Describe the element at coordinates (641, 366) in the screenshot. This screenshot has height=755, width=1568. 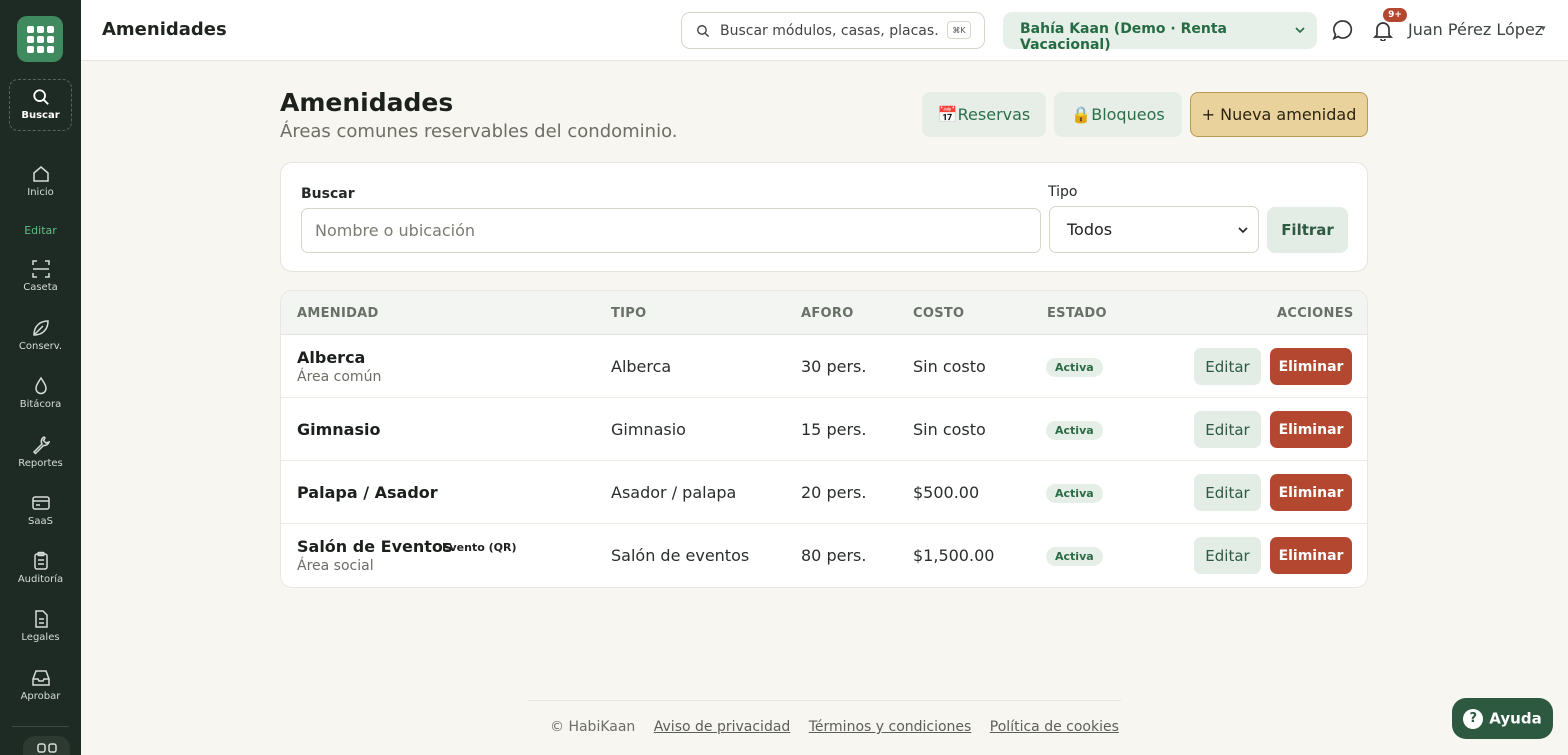
I see `amenity-type: Alberca` at that location.